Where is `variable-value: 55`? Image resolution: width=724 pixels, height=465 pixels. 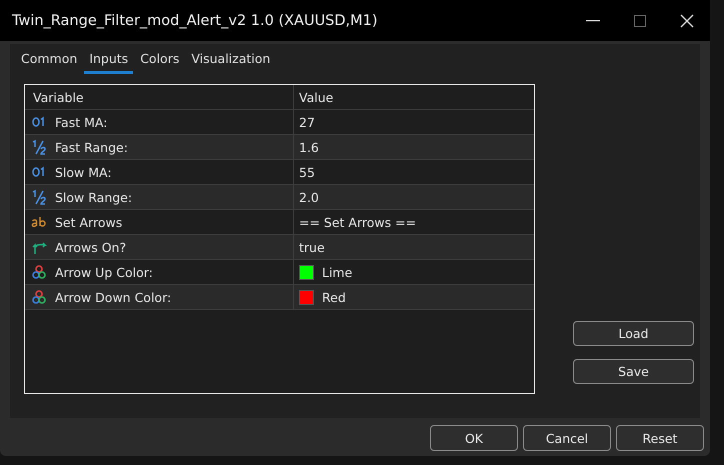
variable-value: 55 is located at coordinates (307, 172).